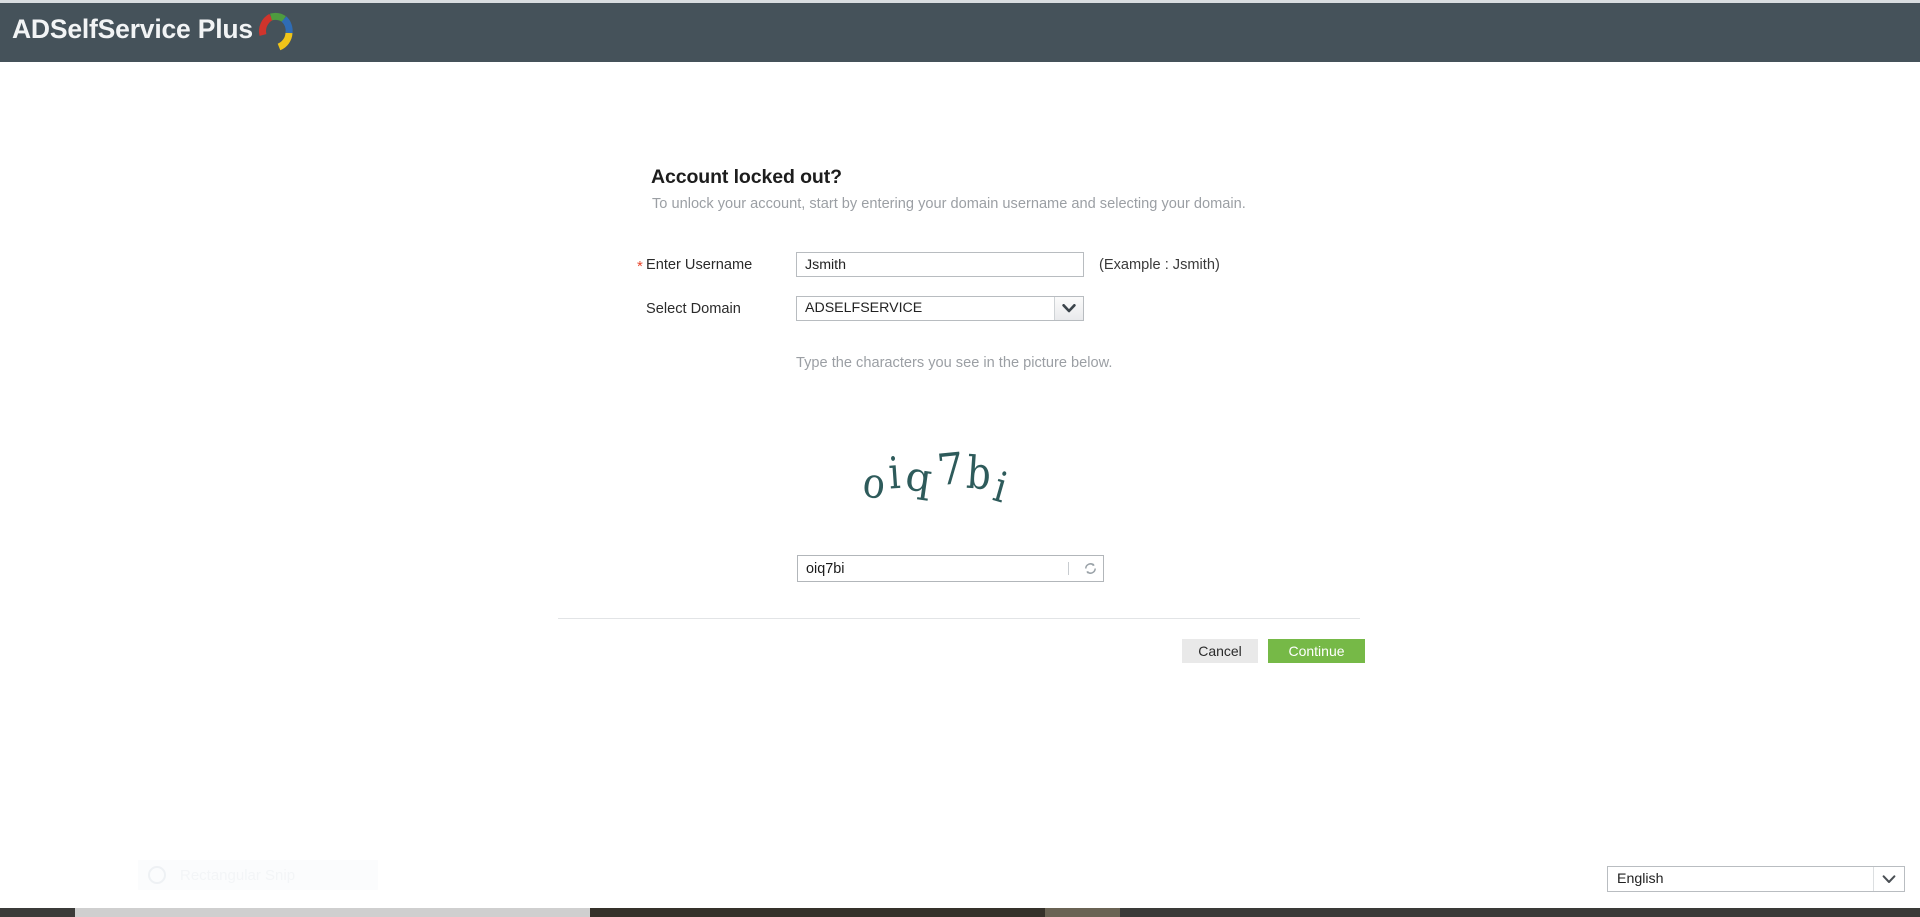  What do you see at coordinates (1090, 568) in the screenshot?
I see `refresh-icon` at bounding box center [1090, 568].